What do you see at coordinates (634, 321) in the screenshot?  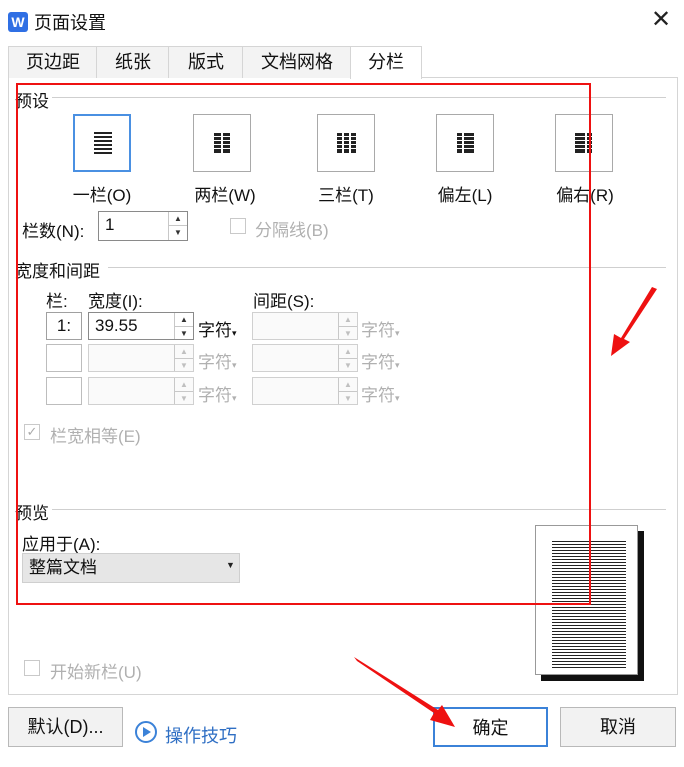 I see `annotation-arrow-right` at bounding box center [634, 321].